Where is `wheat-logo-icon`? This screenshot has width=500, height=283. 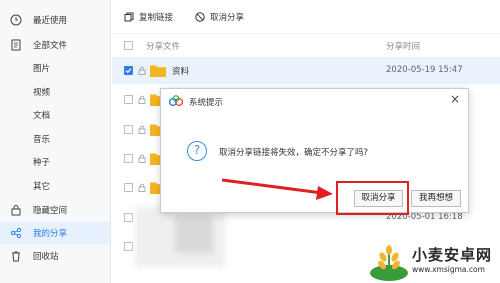
wheat-logo-icon is located at coordinates (389, 263).